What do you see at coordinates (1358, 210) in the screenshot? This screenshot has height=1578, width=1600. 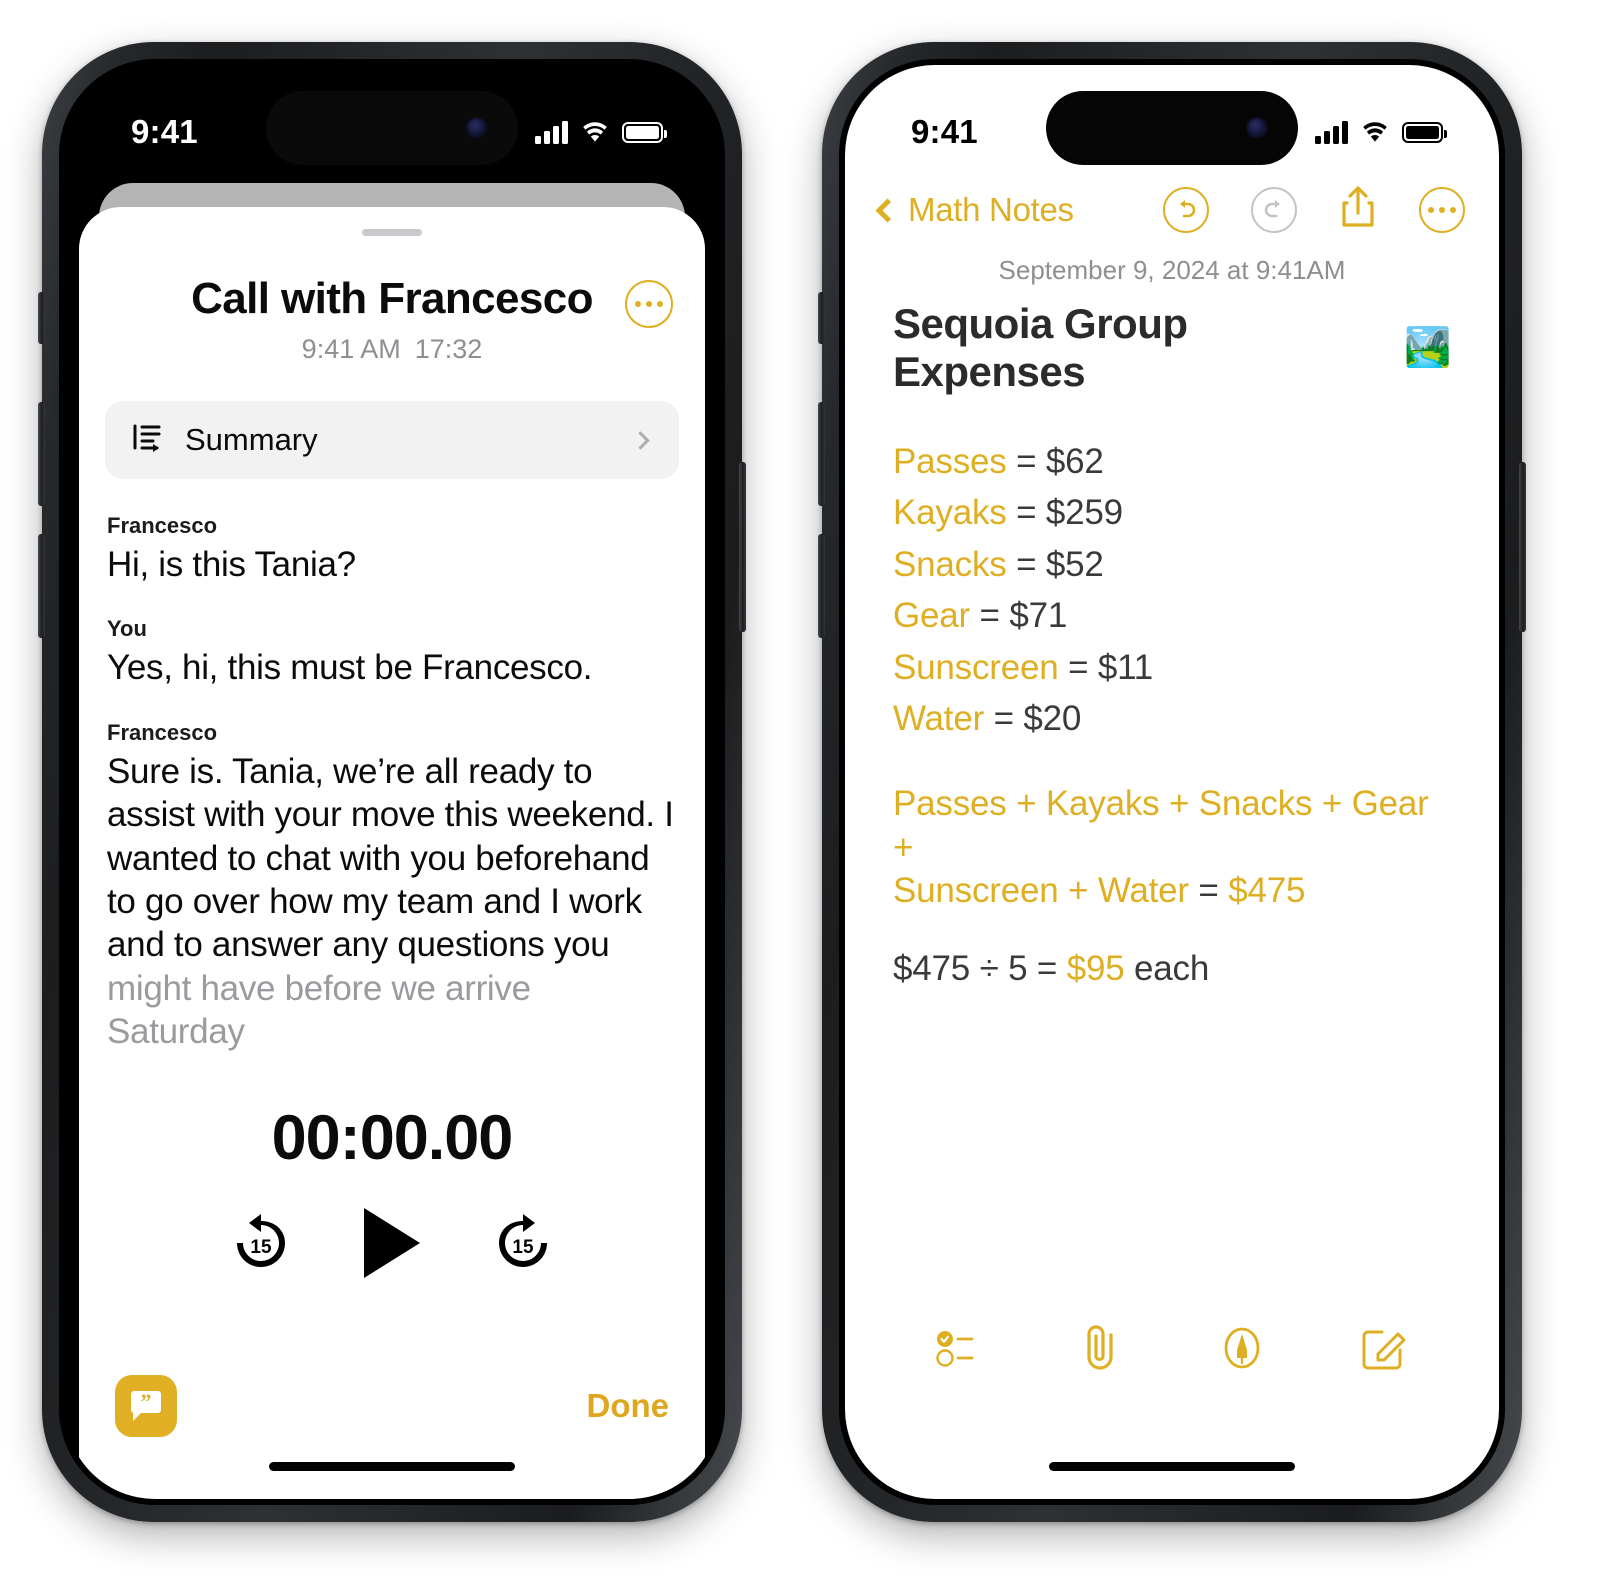 I see `share-icon` at bounding box center [1358, 210].